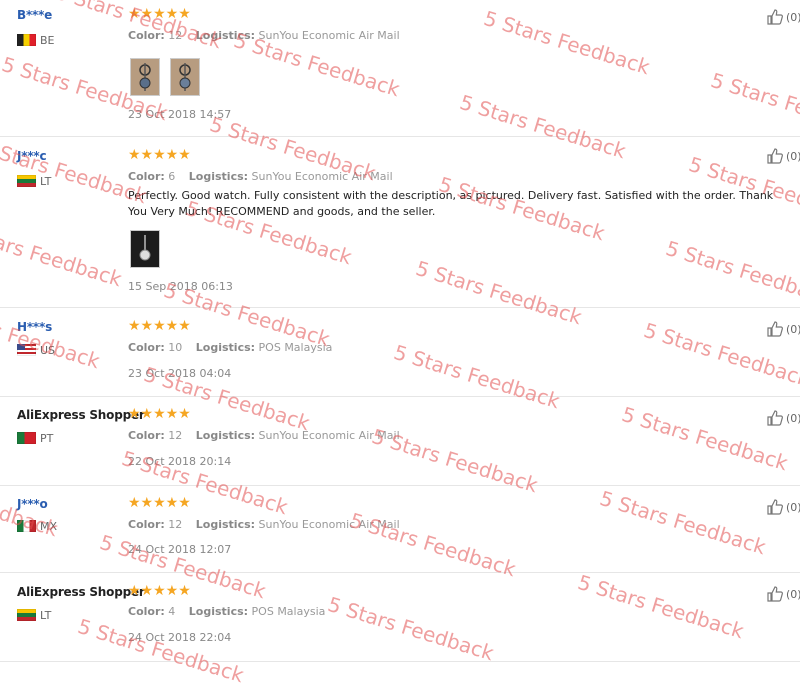  What do you see at coordinates (180, 637) in the screenshot?
I see `review-date: 24 Oct 2018 22:04` at bounding box center [180, 637].